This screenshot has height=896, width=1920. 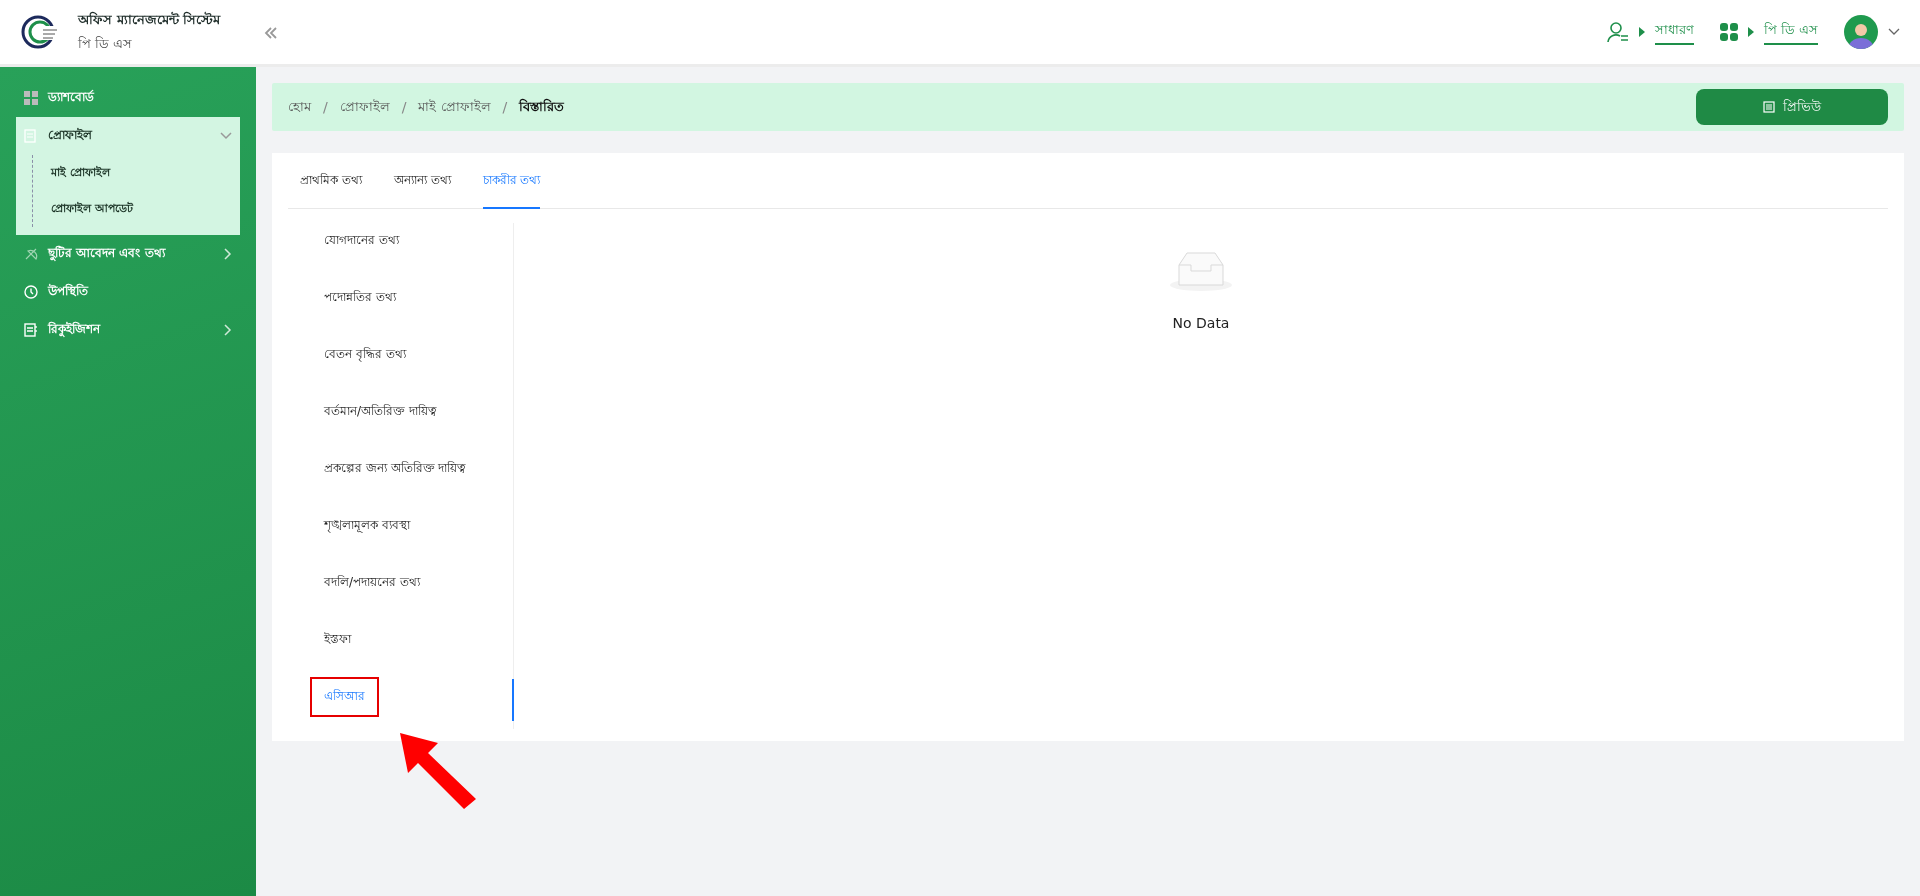 I want to click on side-tab: ইস্তফা, so click(x=337, y=640).